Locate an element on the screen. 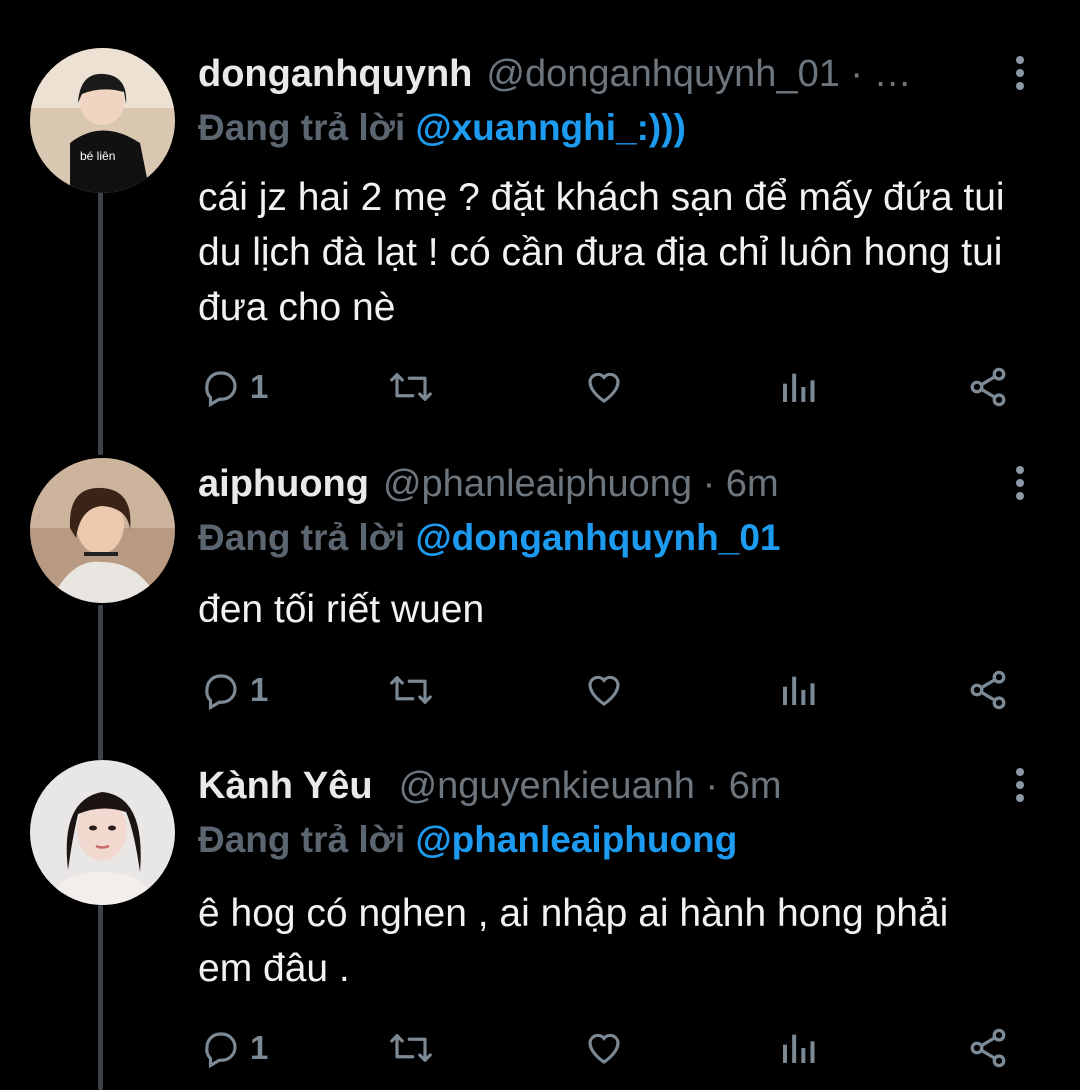 Image resolution: width=1080 pixels, height=1090 pixels. avatar: bé liên is located at coordinates (102, 120).